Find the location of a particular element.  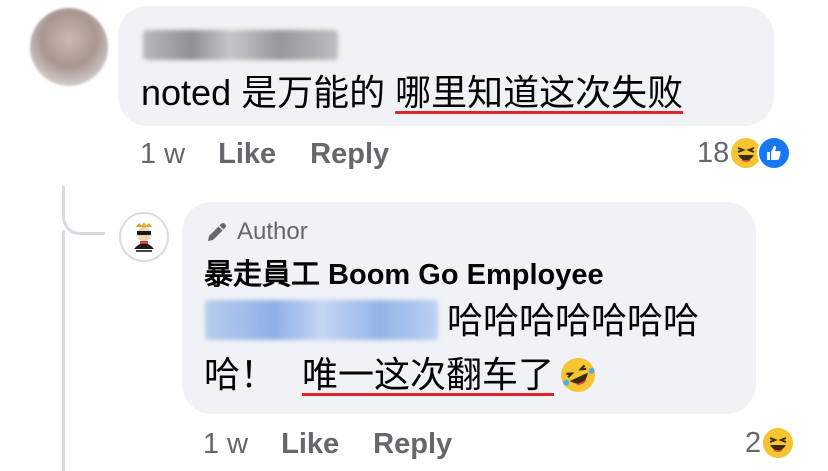

author-avatar is located at coordinates (144, 237).